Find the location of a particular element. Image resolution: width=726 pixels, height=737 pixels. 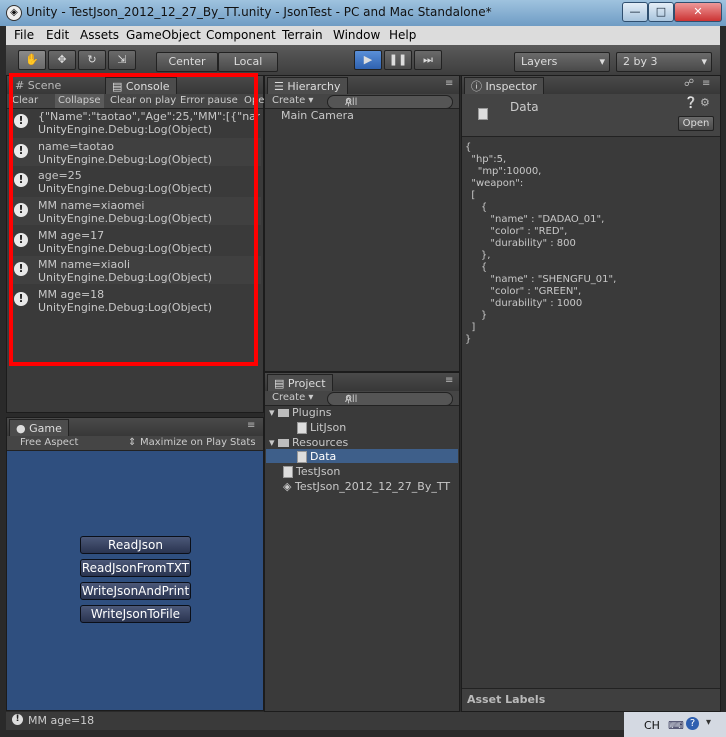

script-file-icon is located at coordinates (288, 472).